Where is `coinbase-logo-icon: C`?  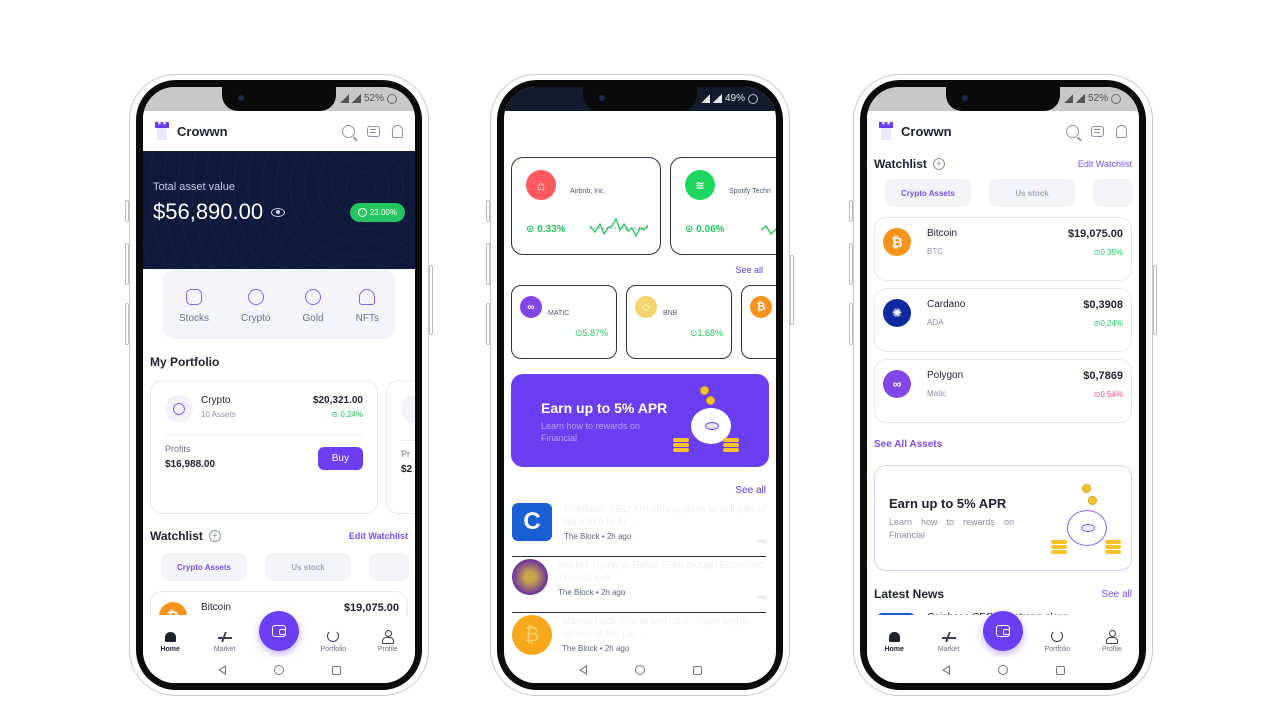 coinbase-logo-icon: C is located at coordinates (532, 522).